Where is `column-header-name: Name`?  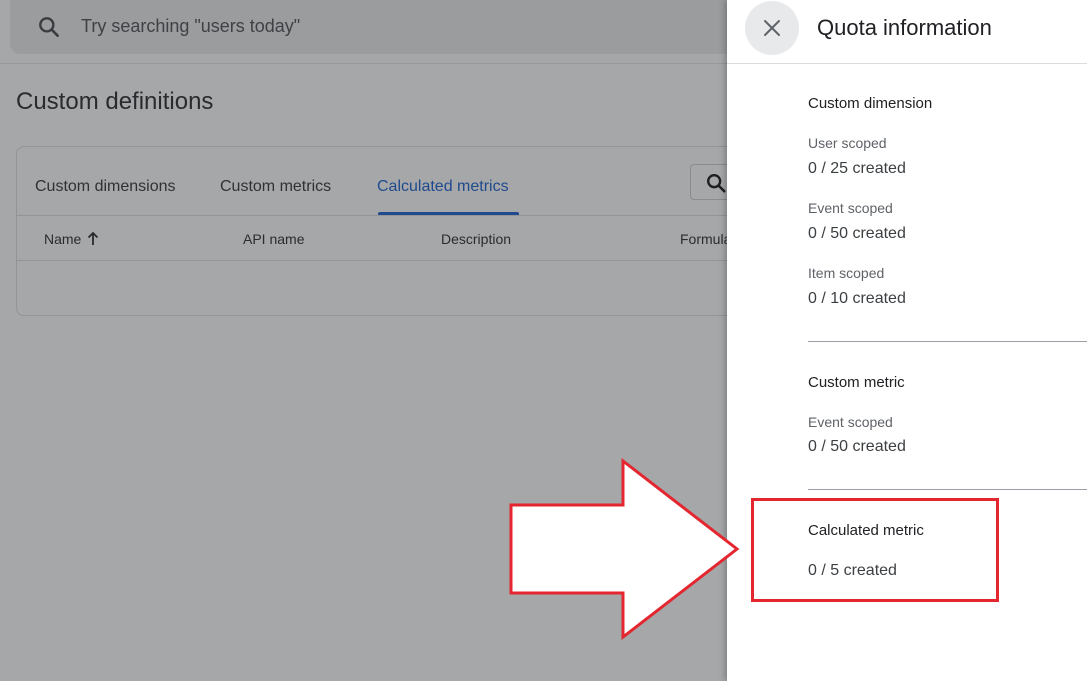
column-header-name: Name is located at coordinates (71, 239).